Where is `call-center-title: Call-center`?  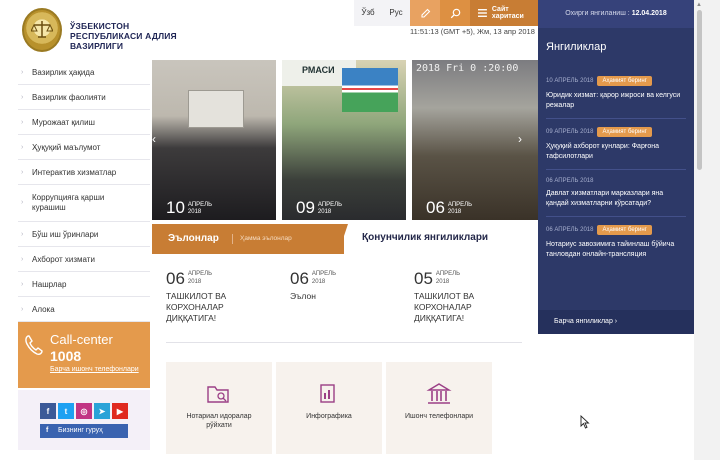
call-center-title: Call-center is located at coordinates (81, 339).